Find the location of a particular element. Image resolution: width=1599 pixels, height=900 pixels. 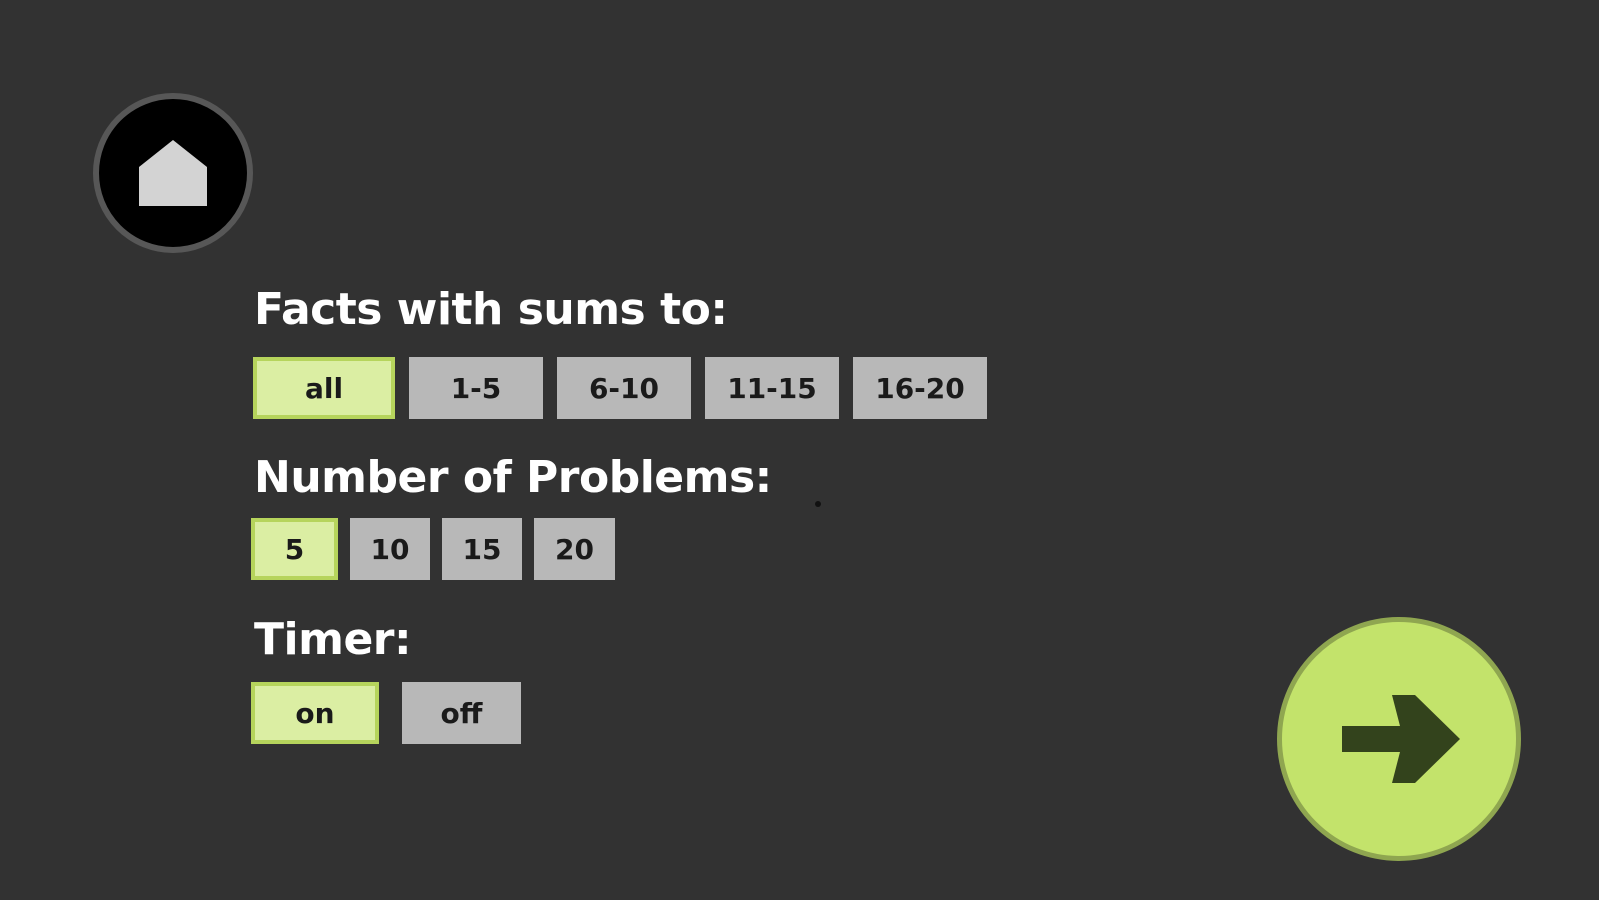

next-button is located at coordinates (1399, 739).